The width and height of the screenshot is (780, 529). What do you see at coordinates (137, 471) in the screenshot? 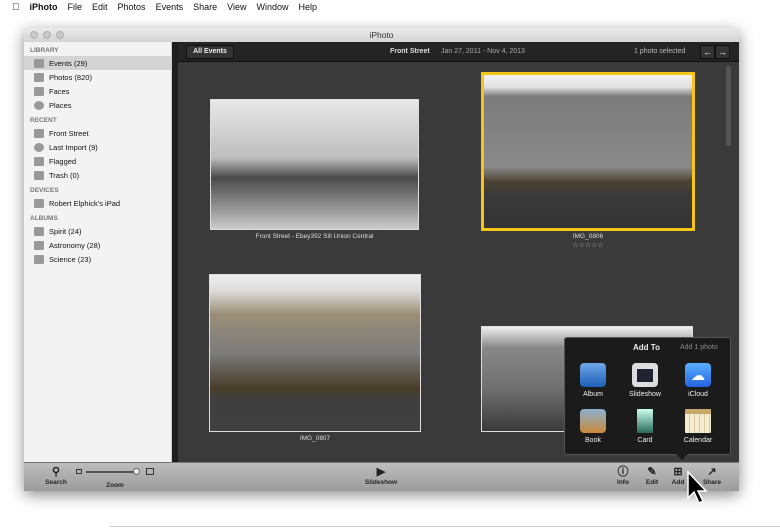
I see `zoom-knob` at bounding box center [137, 471].